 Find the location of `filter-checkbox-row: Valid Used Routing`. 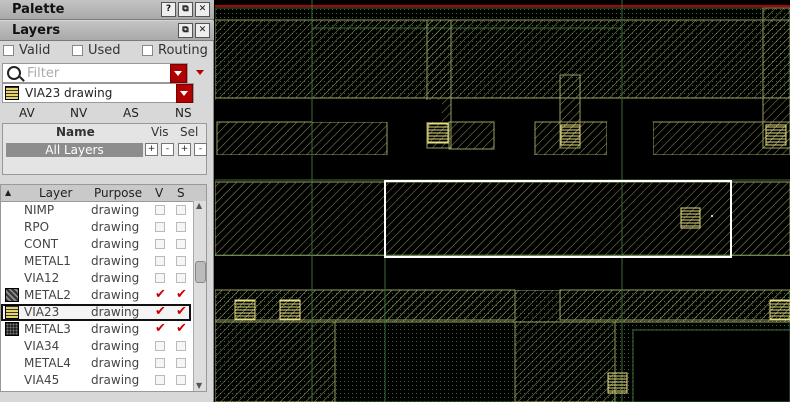

filter-checkbox-row: Valid Used Routing is located at coordinates (107, 51).